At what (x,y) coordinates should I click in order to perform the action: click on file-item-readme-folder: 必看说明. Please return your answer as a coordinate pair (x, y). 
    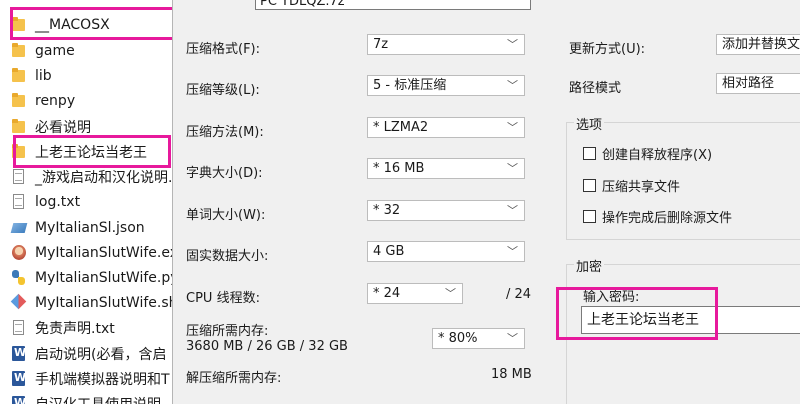
    Looking at the image, I should click on (86, 126).